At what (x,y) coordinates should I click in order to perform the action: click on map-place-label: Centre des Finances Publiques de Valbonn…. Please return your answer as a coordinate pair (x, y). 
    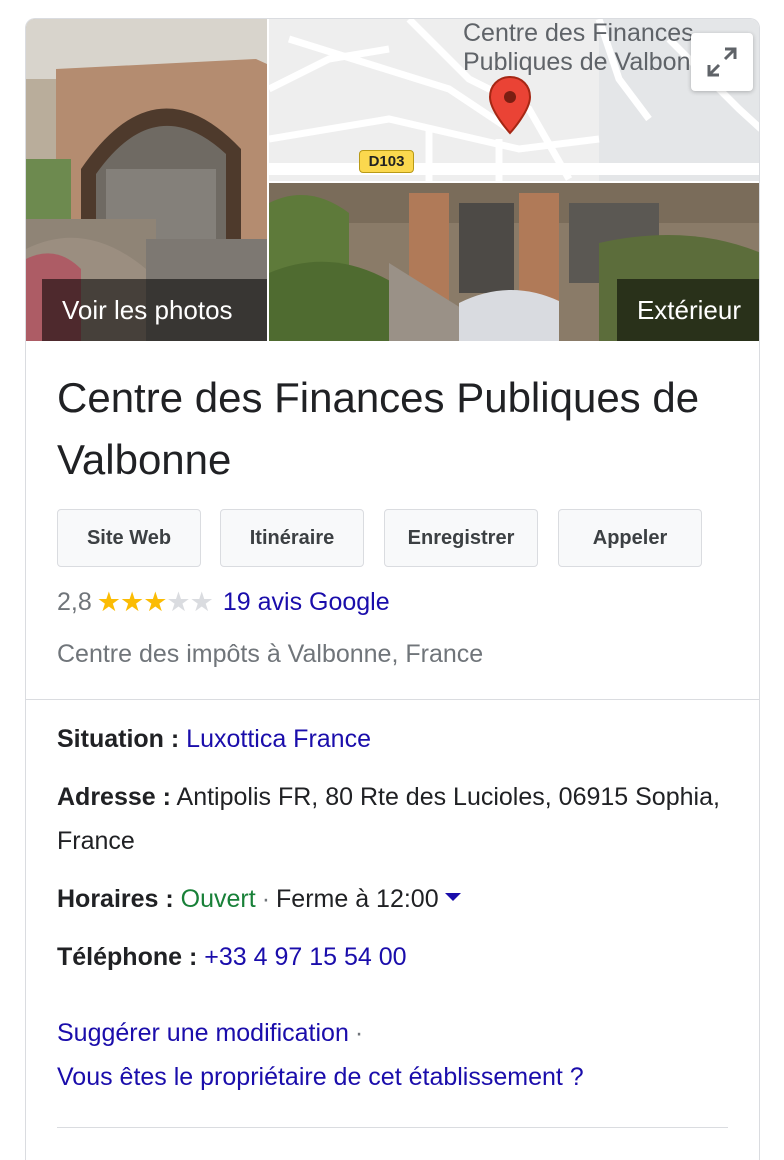
    Looking at the image, I should click on (591, 47).